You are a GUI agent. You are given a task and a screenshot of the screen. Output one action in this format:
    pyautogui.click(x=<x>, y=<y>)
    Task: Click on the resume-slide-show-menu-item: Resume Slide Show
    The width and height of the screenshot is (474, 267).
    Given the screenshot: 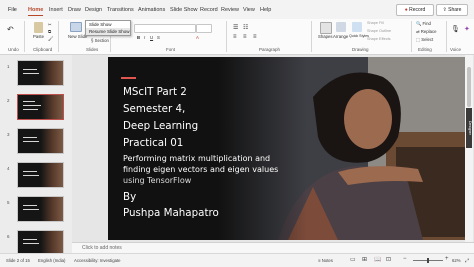 What is the action you would take?
    pyautogui.click(x=108, y=31)
    